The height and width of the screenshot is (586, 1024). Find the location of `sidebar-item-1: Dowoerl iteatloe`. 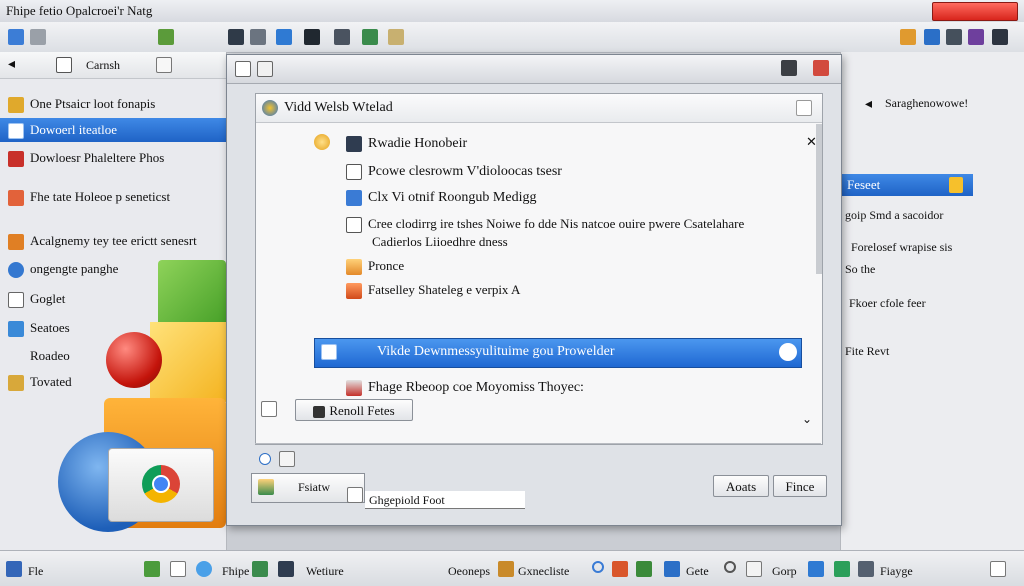

sidebar-item-1: Dowoerl iteatloe is located at coordinates (113, 130).